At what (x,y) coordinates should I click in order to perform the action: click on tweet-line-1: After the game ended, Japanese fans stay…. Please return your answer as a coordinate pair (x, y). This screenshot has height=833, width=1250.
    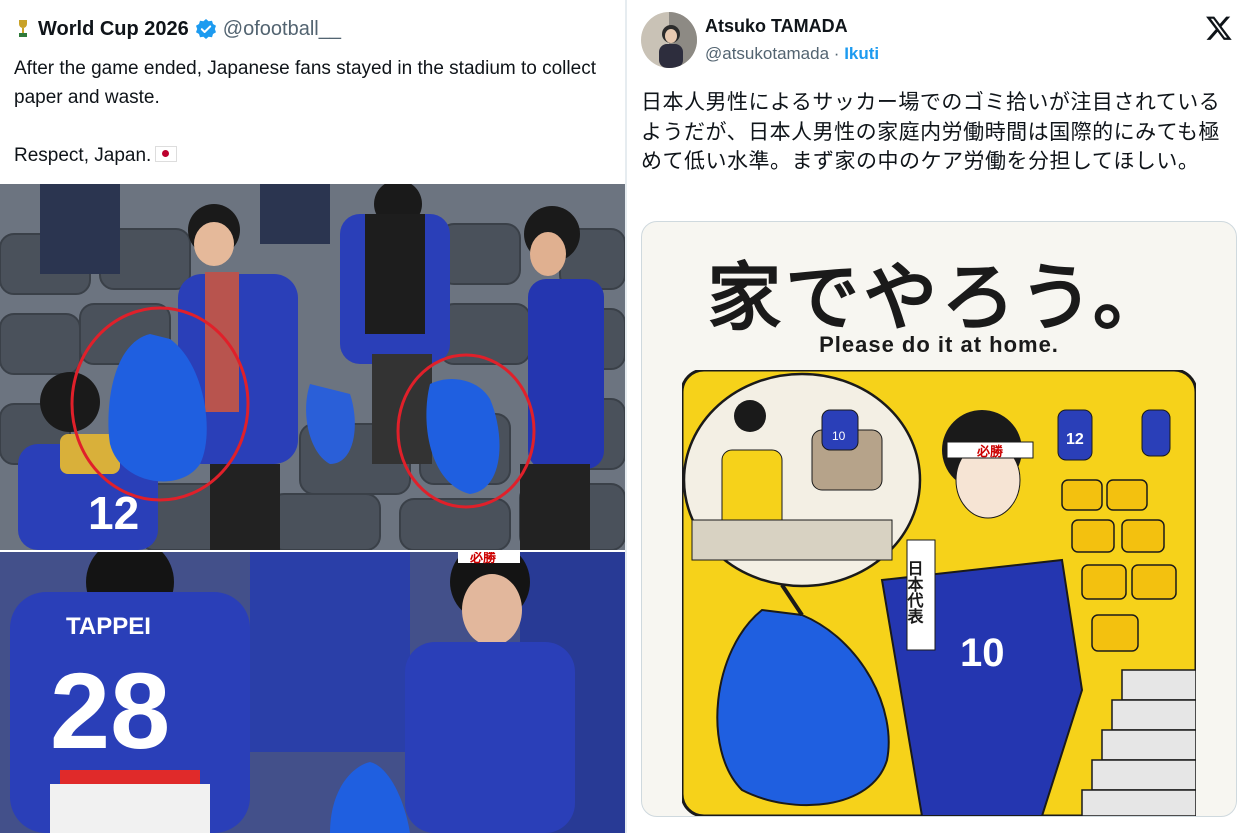
    Looking at the image, I should click on (305, 83).